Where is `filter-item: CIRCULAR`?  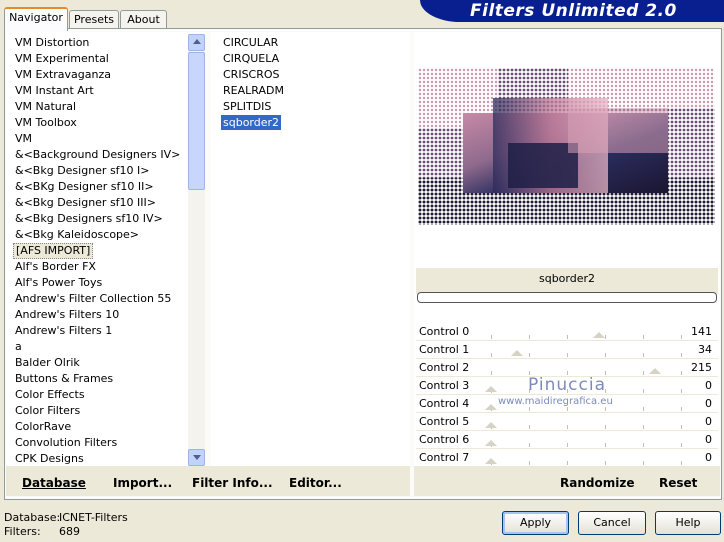
filter-item: CIRCULAR is located at coordinates (250, 42).